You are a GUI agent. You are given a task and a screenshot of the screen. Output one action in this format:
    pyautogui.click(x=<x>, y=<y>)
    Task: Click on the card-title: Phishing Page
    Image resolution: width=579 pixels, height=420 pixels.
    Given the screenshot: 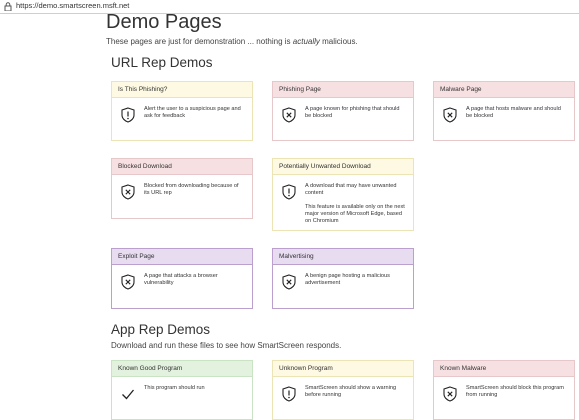 What is the action you would take?
    pyautogui.click(x=343, y=90)
    